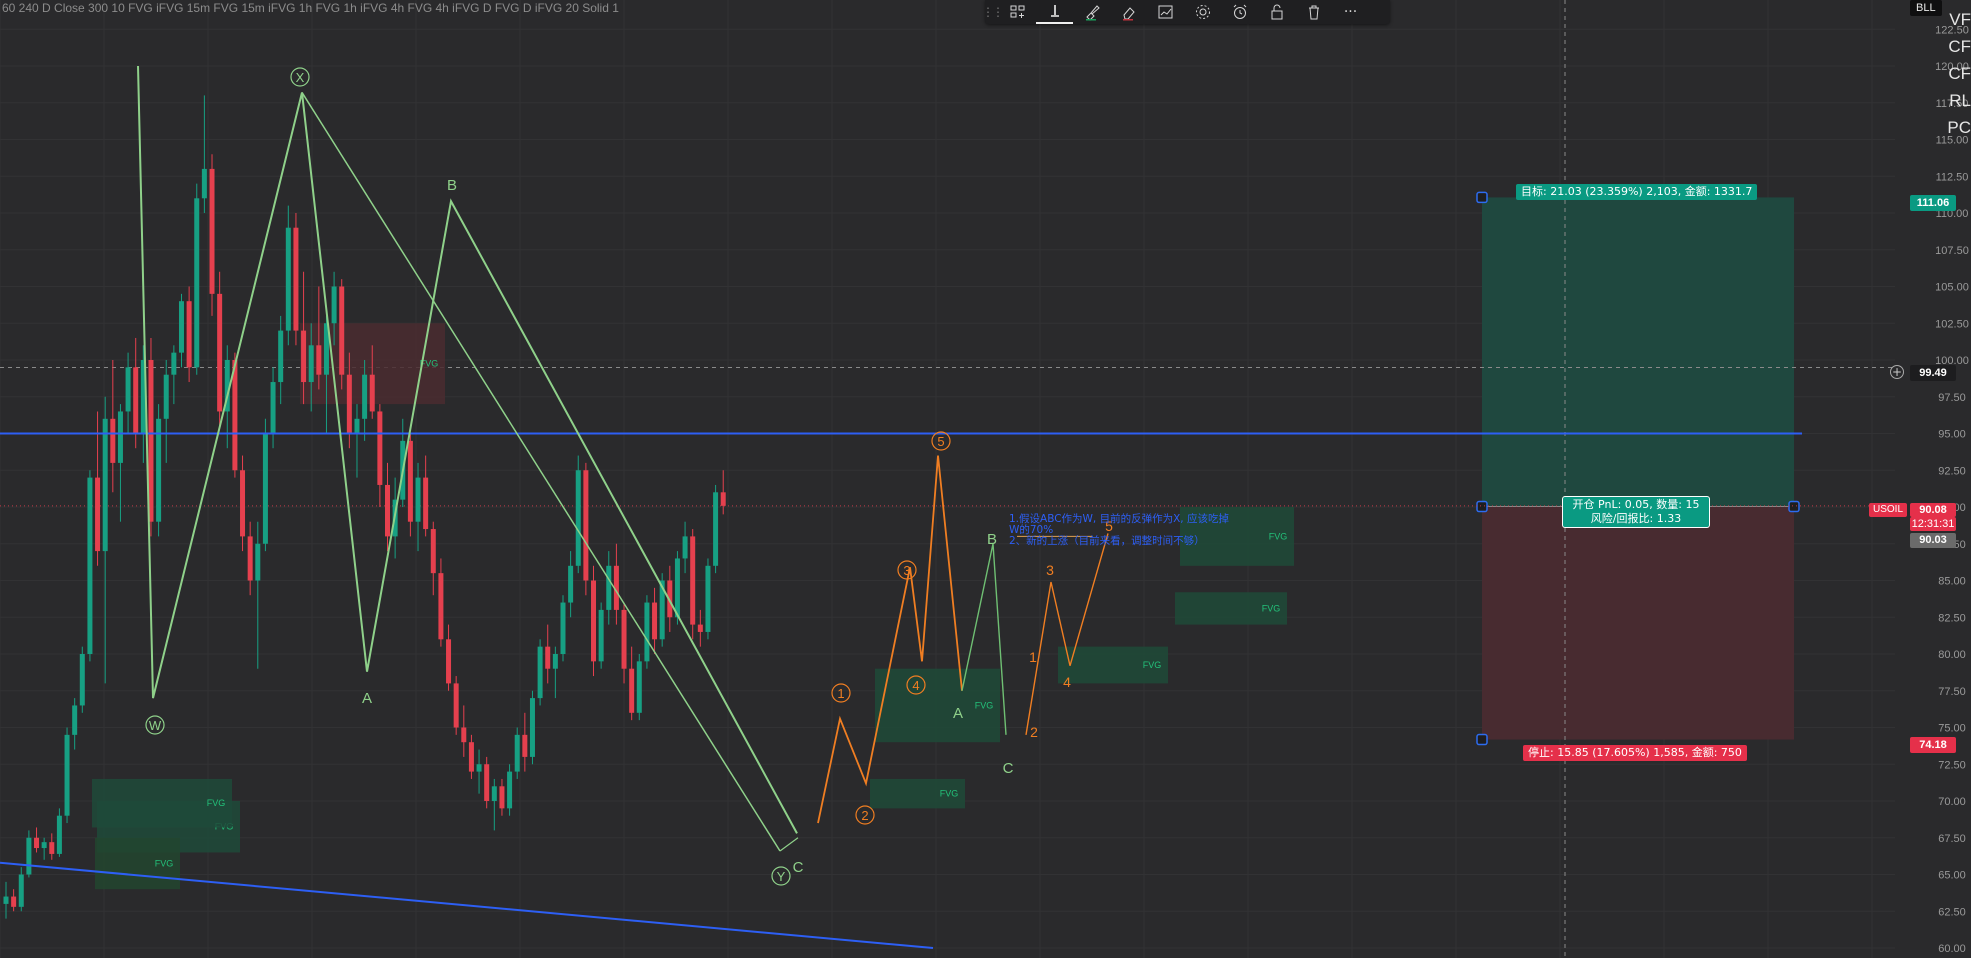  Describe the element at coordinates (1926, 8) in the screenshot. I see `symbol-badge: BLL` at that location.